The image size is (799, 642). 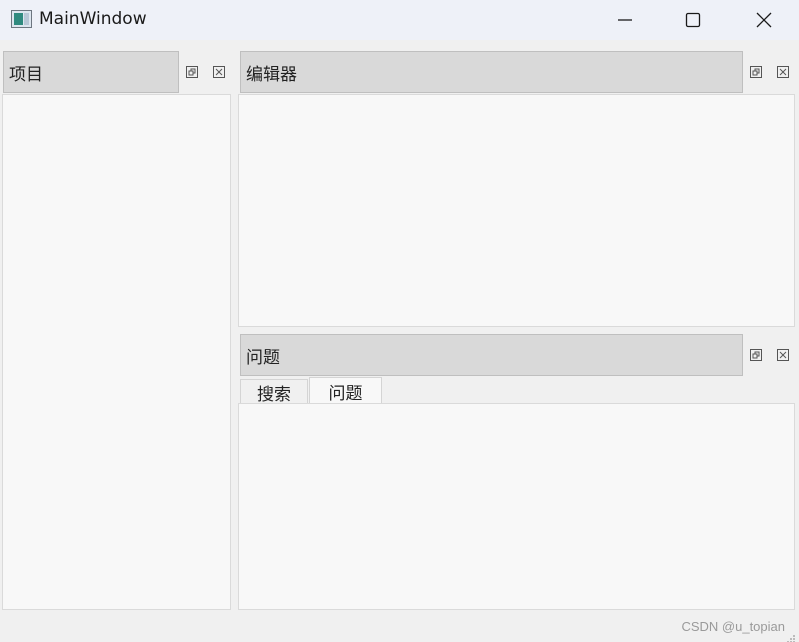 What do you see at coordinates (91, 72) in the screenshot?
I see `project-dock-title: 项目` at bounding box center [91, 72].